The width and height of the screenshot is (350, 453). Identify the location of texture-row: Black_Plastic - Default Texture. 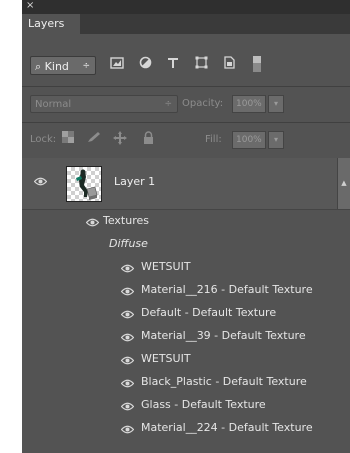
(186, 382).